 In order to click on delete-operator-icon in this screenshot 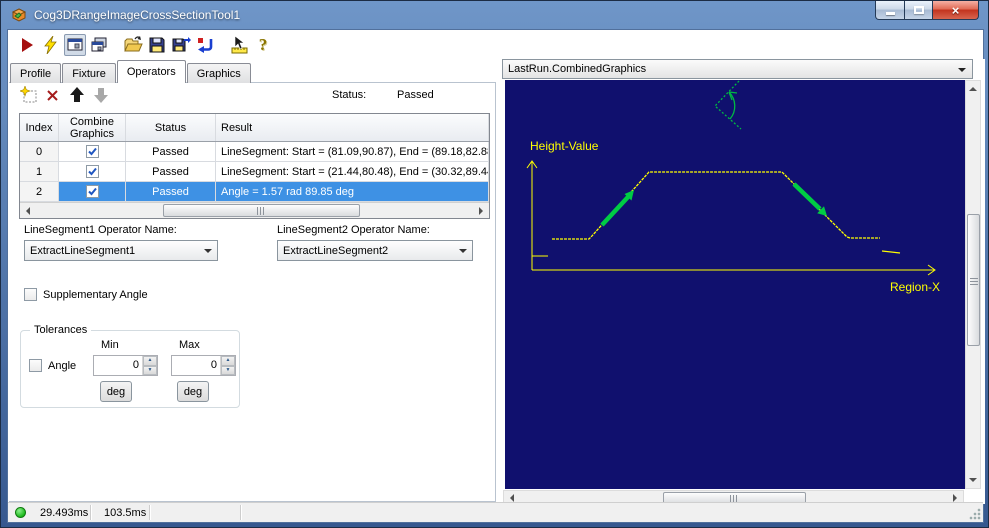, I will do `click(53, 95)`.